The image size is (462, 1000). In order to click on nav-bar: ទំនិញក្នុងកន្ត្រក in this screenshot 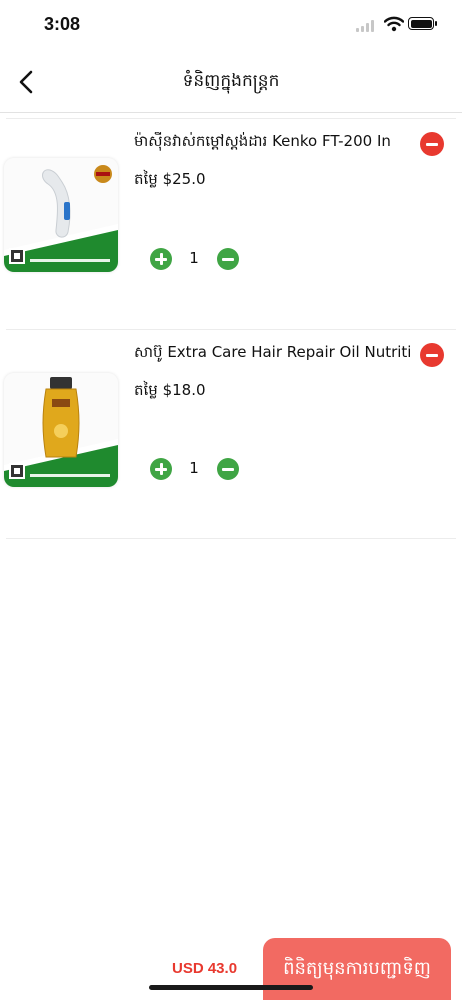, I will do `click(231, 82)`.